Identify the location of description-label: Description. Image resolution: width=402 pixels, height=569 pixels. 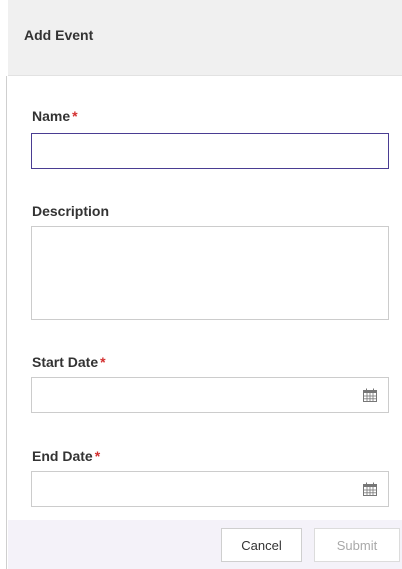
(70, 211).